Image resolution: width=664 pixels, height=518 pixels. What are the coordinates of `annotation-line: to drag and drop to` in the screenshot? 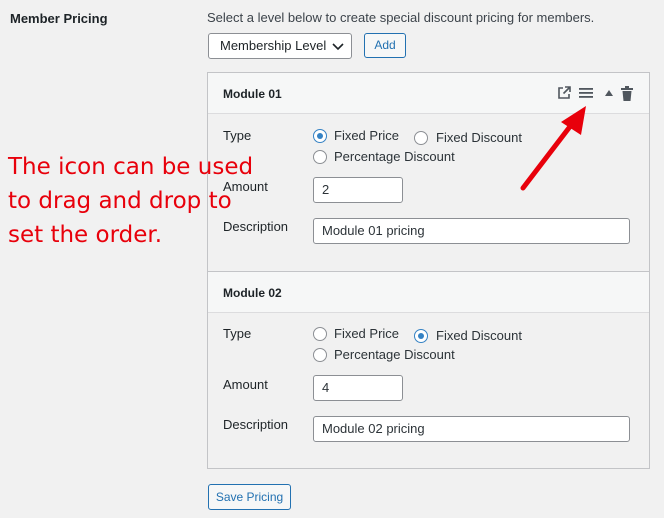 It's located at (120, 201).